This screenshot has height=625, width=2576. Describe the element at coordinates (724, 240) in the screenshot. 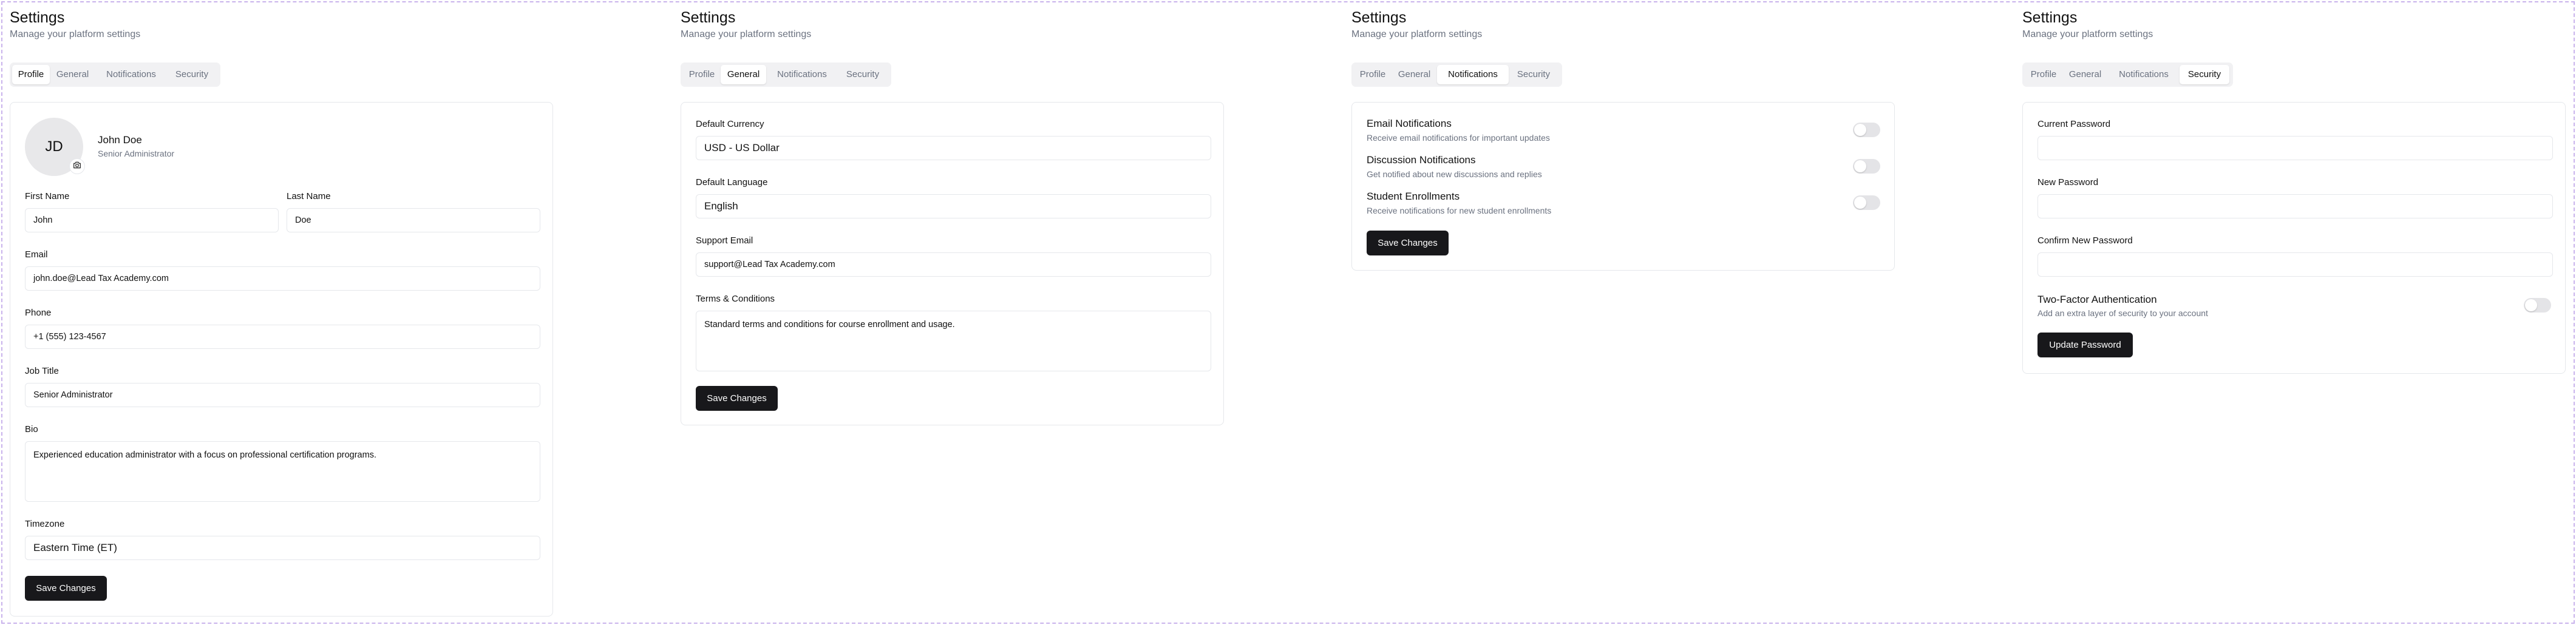

I see `support-email-label: Support Email` at that location.